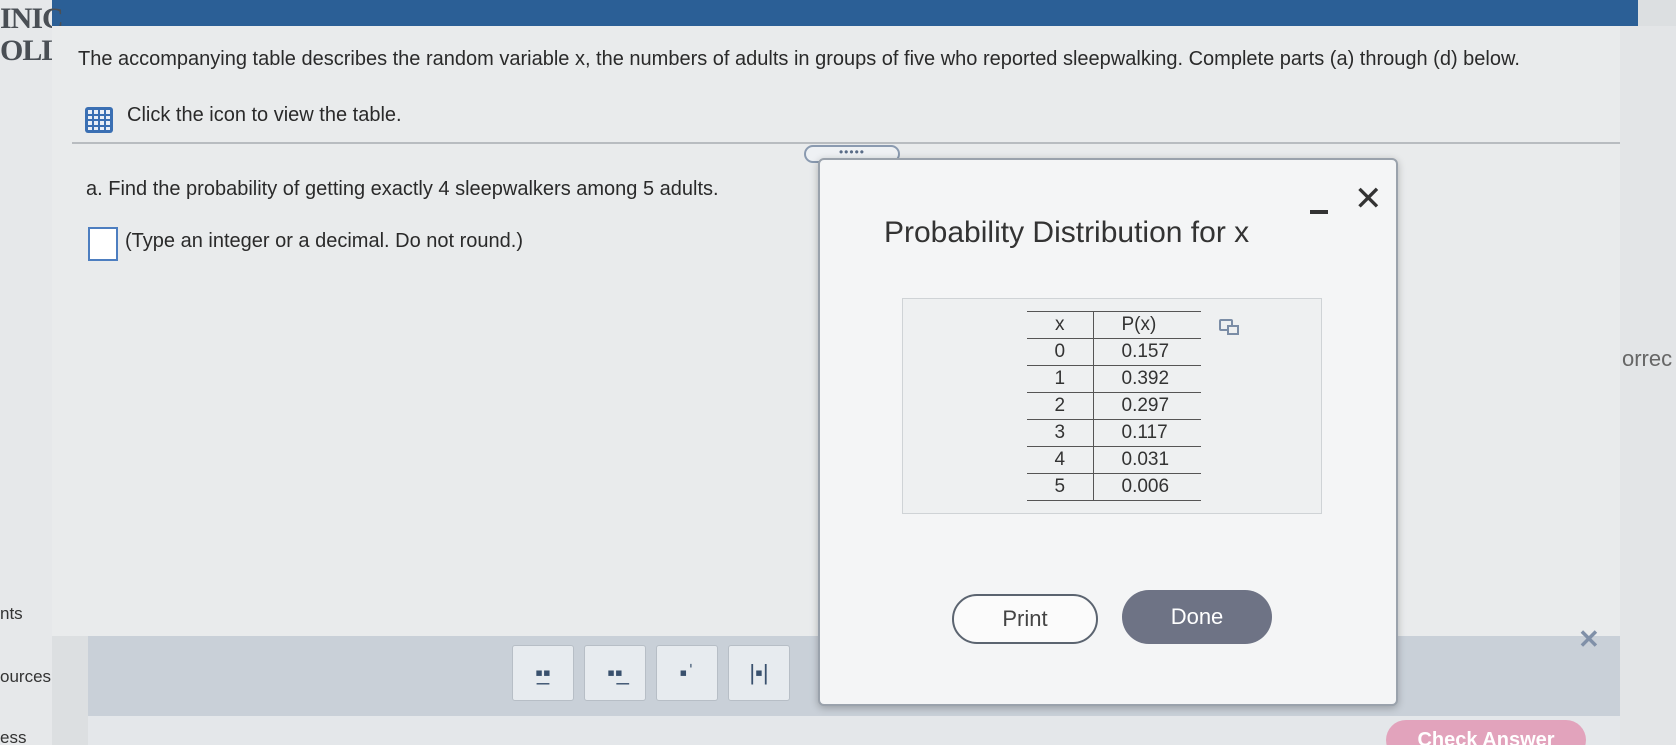 The image size is (1676, 745). I want to click on mixed-number-icon: ▪▪̲, so click(615, 672).